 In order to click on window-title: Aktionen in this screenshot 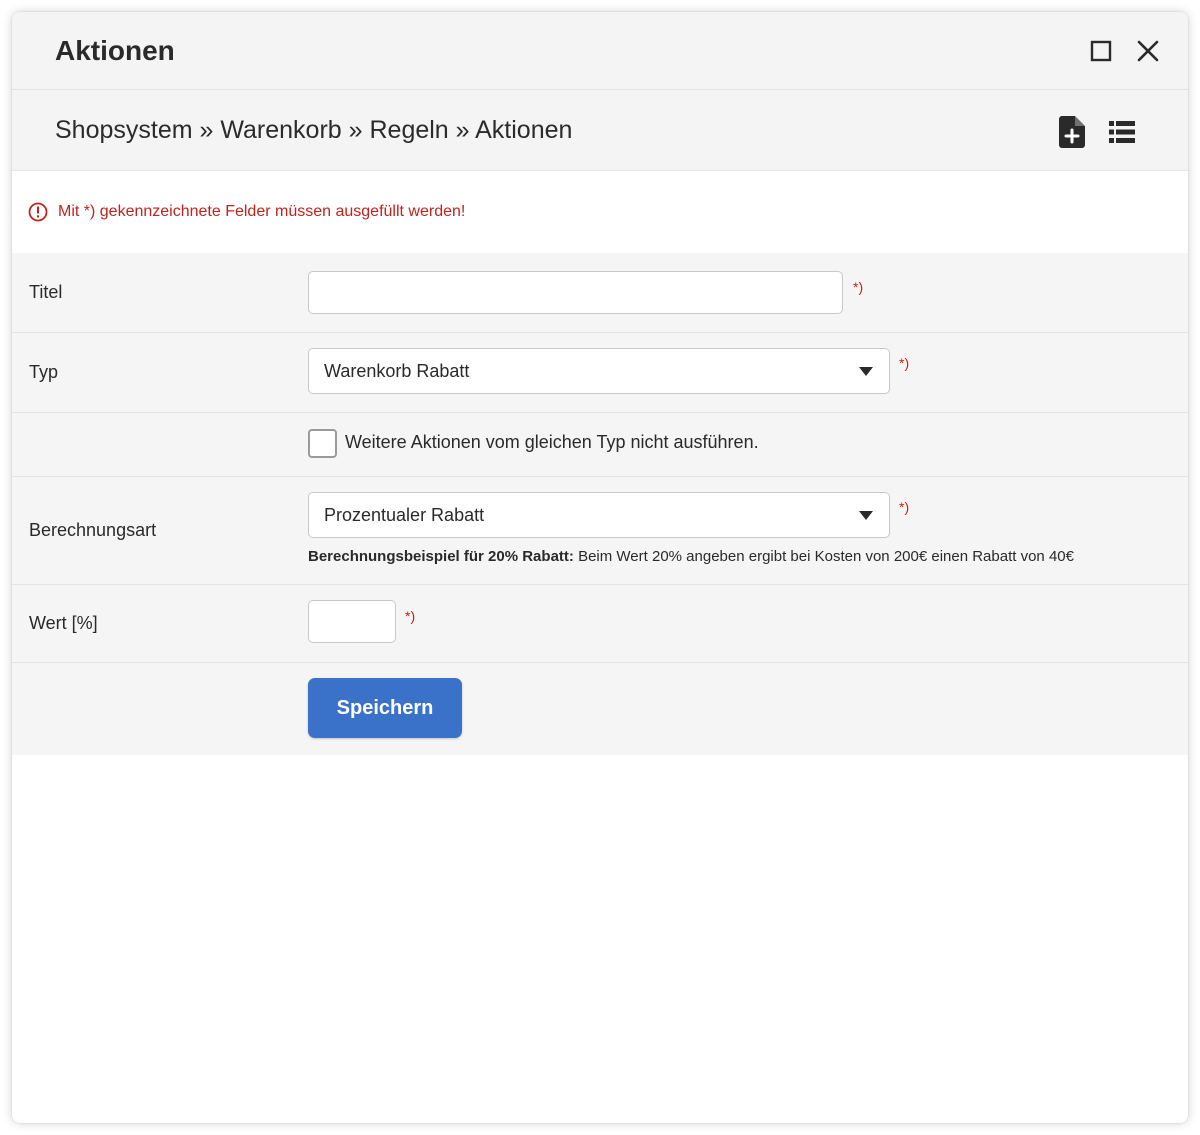, I will do `click(115, 50)`.